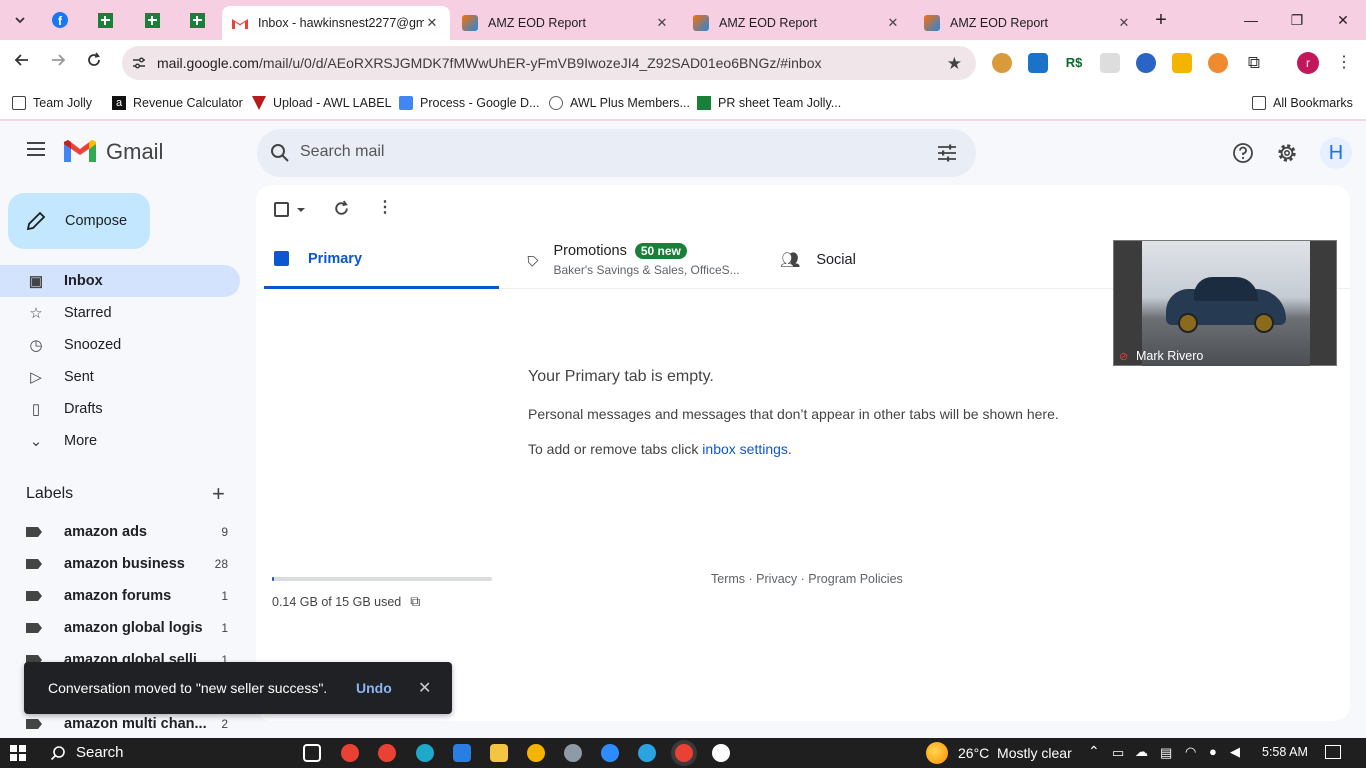  Describe the element at coordinates (336, 23) in the screenshot. I see `tab-gmail-inbox: Inbox - hawkinsnest2277@gm ✕` at that location.